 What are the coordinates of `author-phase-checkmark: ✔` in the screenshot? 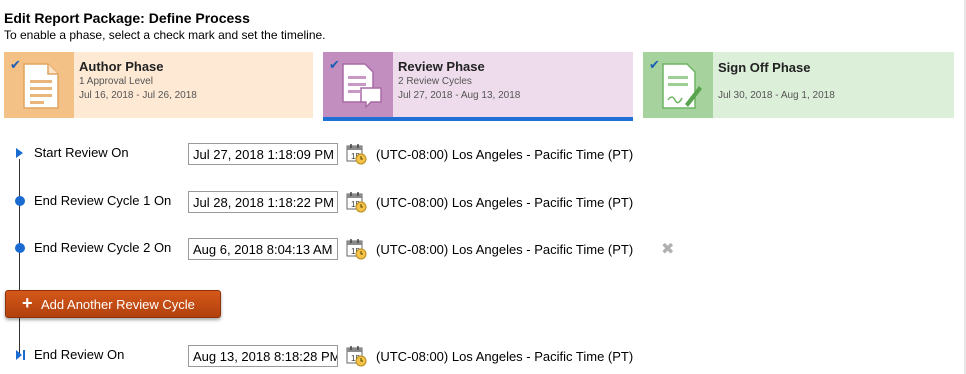 It's located at (15, 65).